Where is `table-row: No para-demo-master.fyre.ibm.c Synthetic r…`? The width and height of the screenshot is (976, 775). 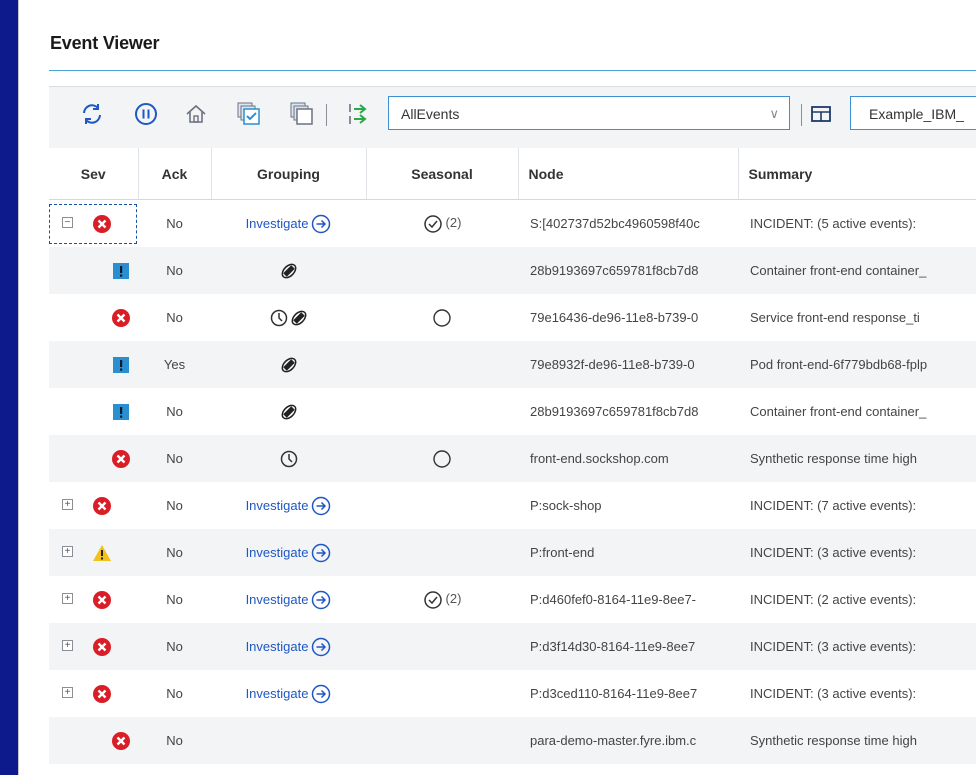
table-row: No para-demo-master.fyre.ibm.c Synthetic r… is located at coordinates (512, 740).